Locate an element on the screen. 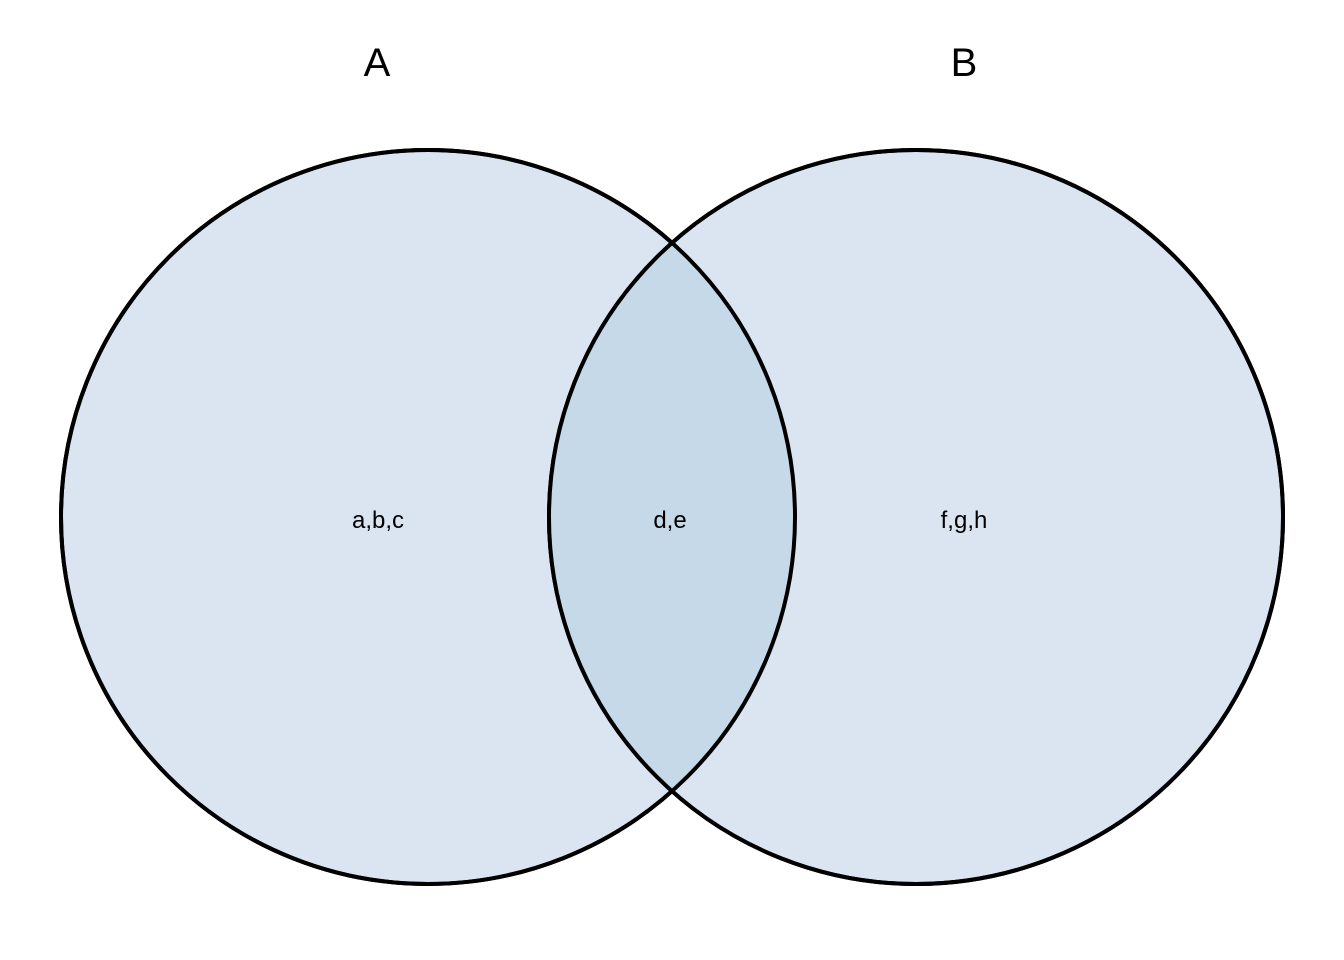 The image size is (1344, 960). set-b-title: B is located at coordinates (964, 63).